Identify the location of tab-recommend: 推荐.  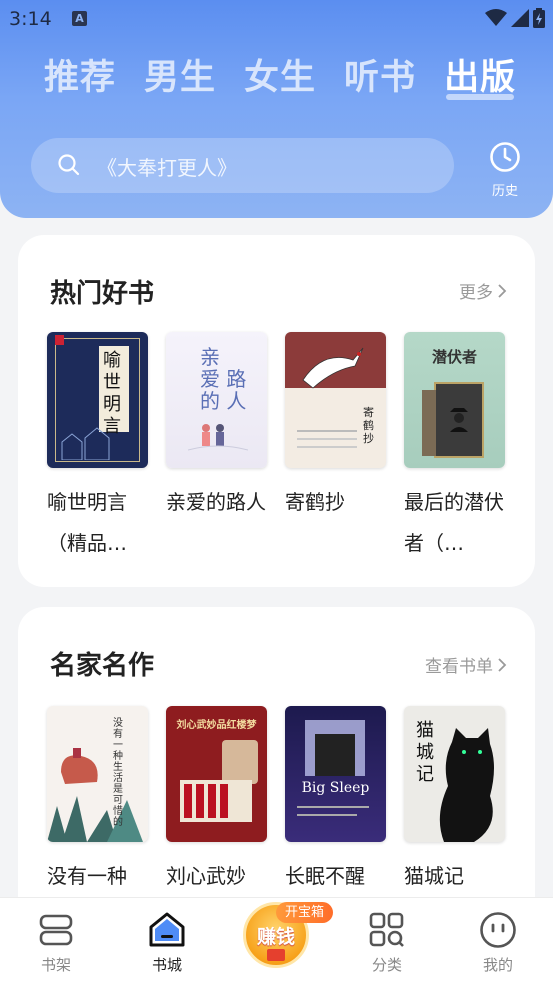
(80, 78).